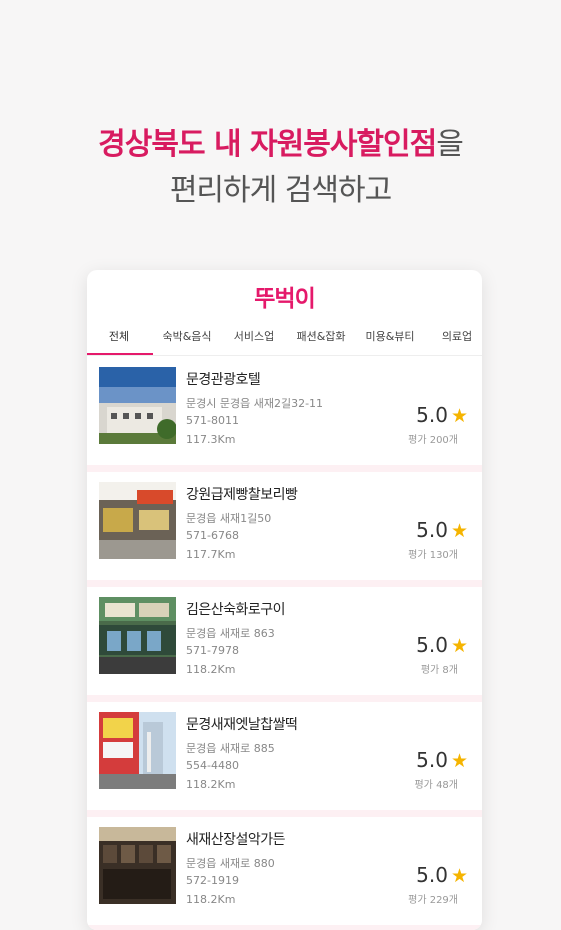 Image resolution: width=561 pixels, height=930 pixels. I want to click on headline-highlight: 경상북도 내 자원봉사할인점, so click(267, 144).